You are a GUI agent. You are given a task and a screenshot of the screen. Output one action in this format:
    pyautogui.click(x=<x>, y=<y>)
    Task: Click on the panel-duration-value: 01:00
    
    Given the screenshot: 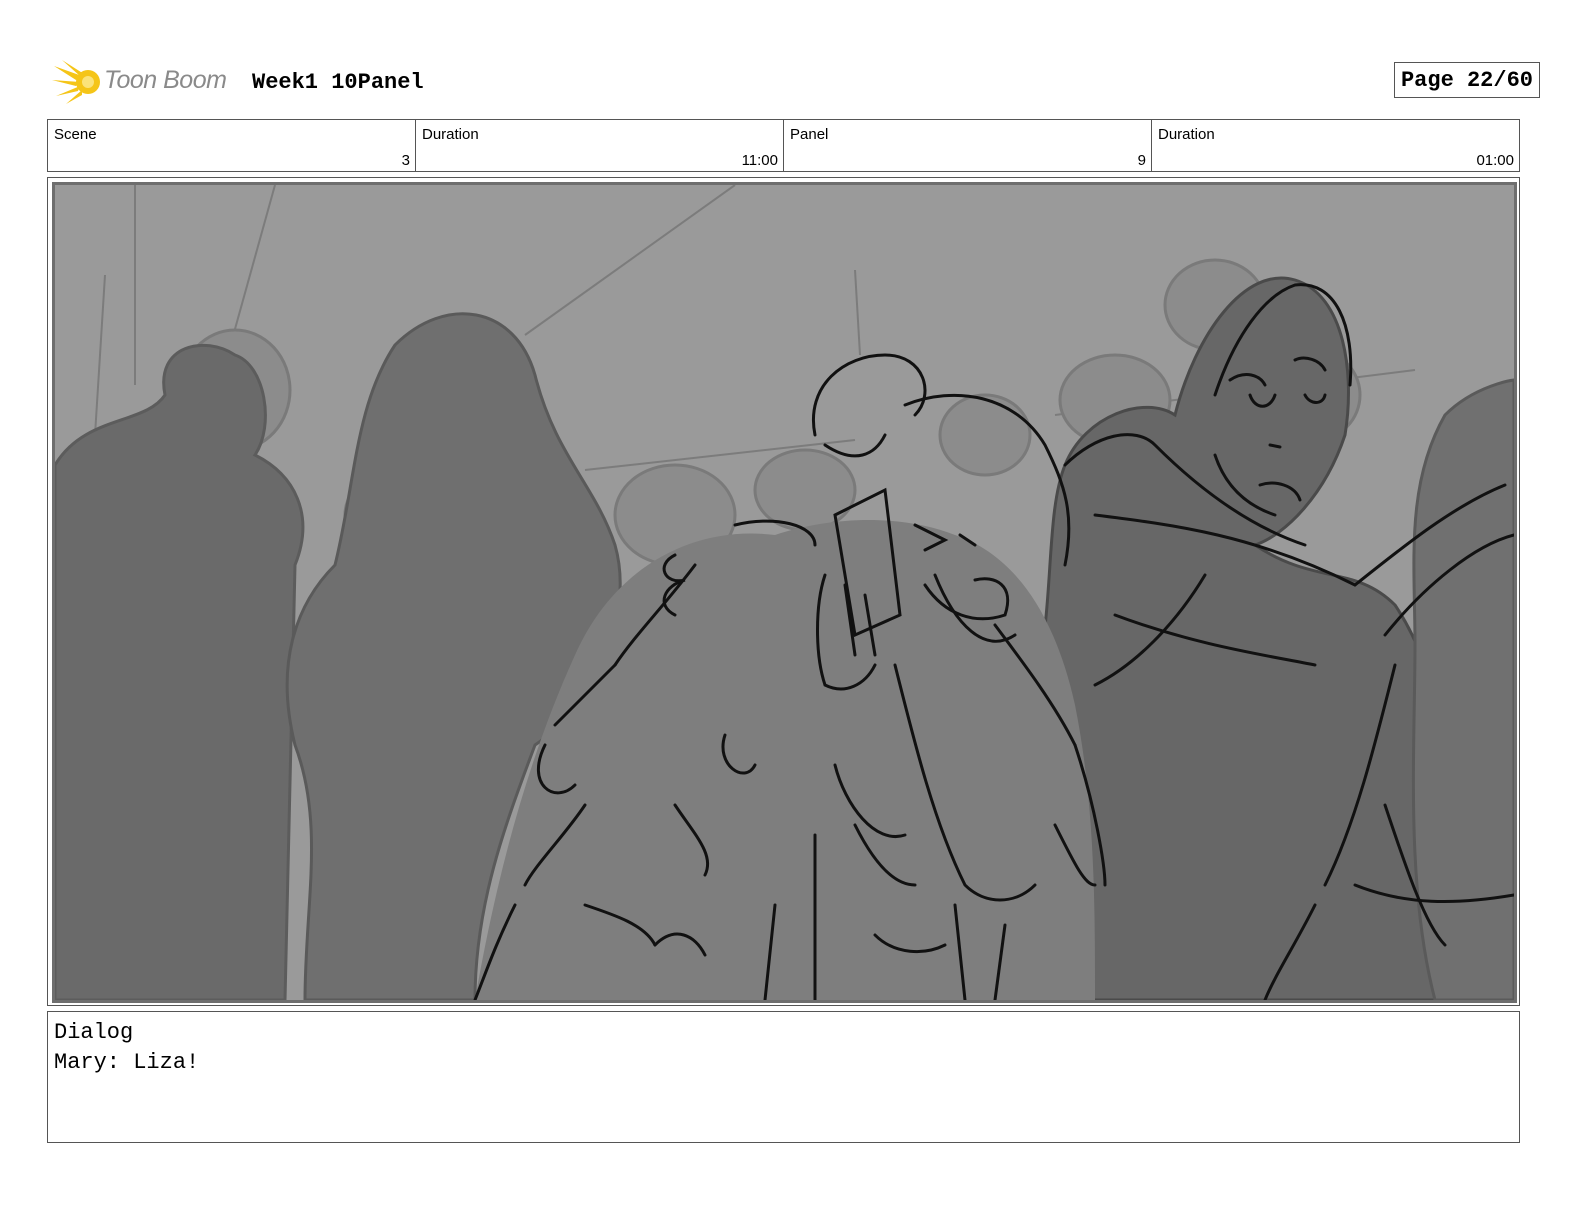 What is the action you would take?
    pyautogui.click(x=1495, y=160)
    